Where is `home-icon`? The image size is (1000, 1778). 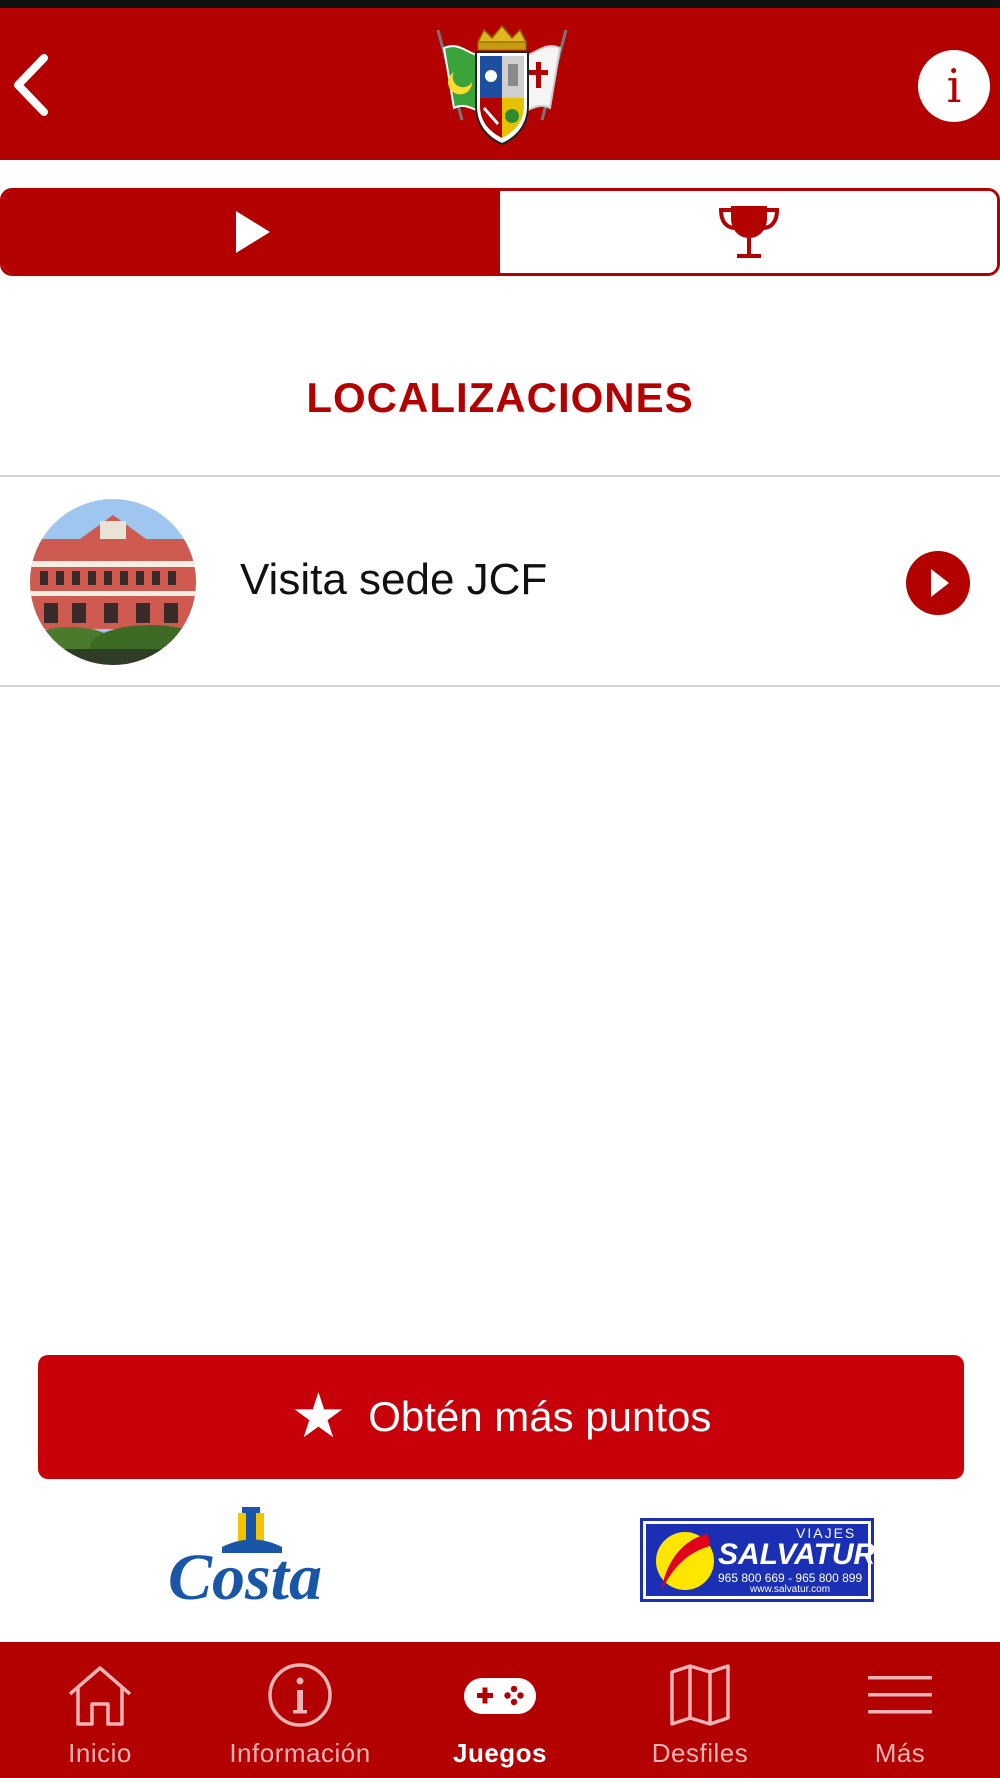
home-icon is located at coordinates (100, 1696).